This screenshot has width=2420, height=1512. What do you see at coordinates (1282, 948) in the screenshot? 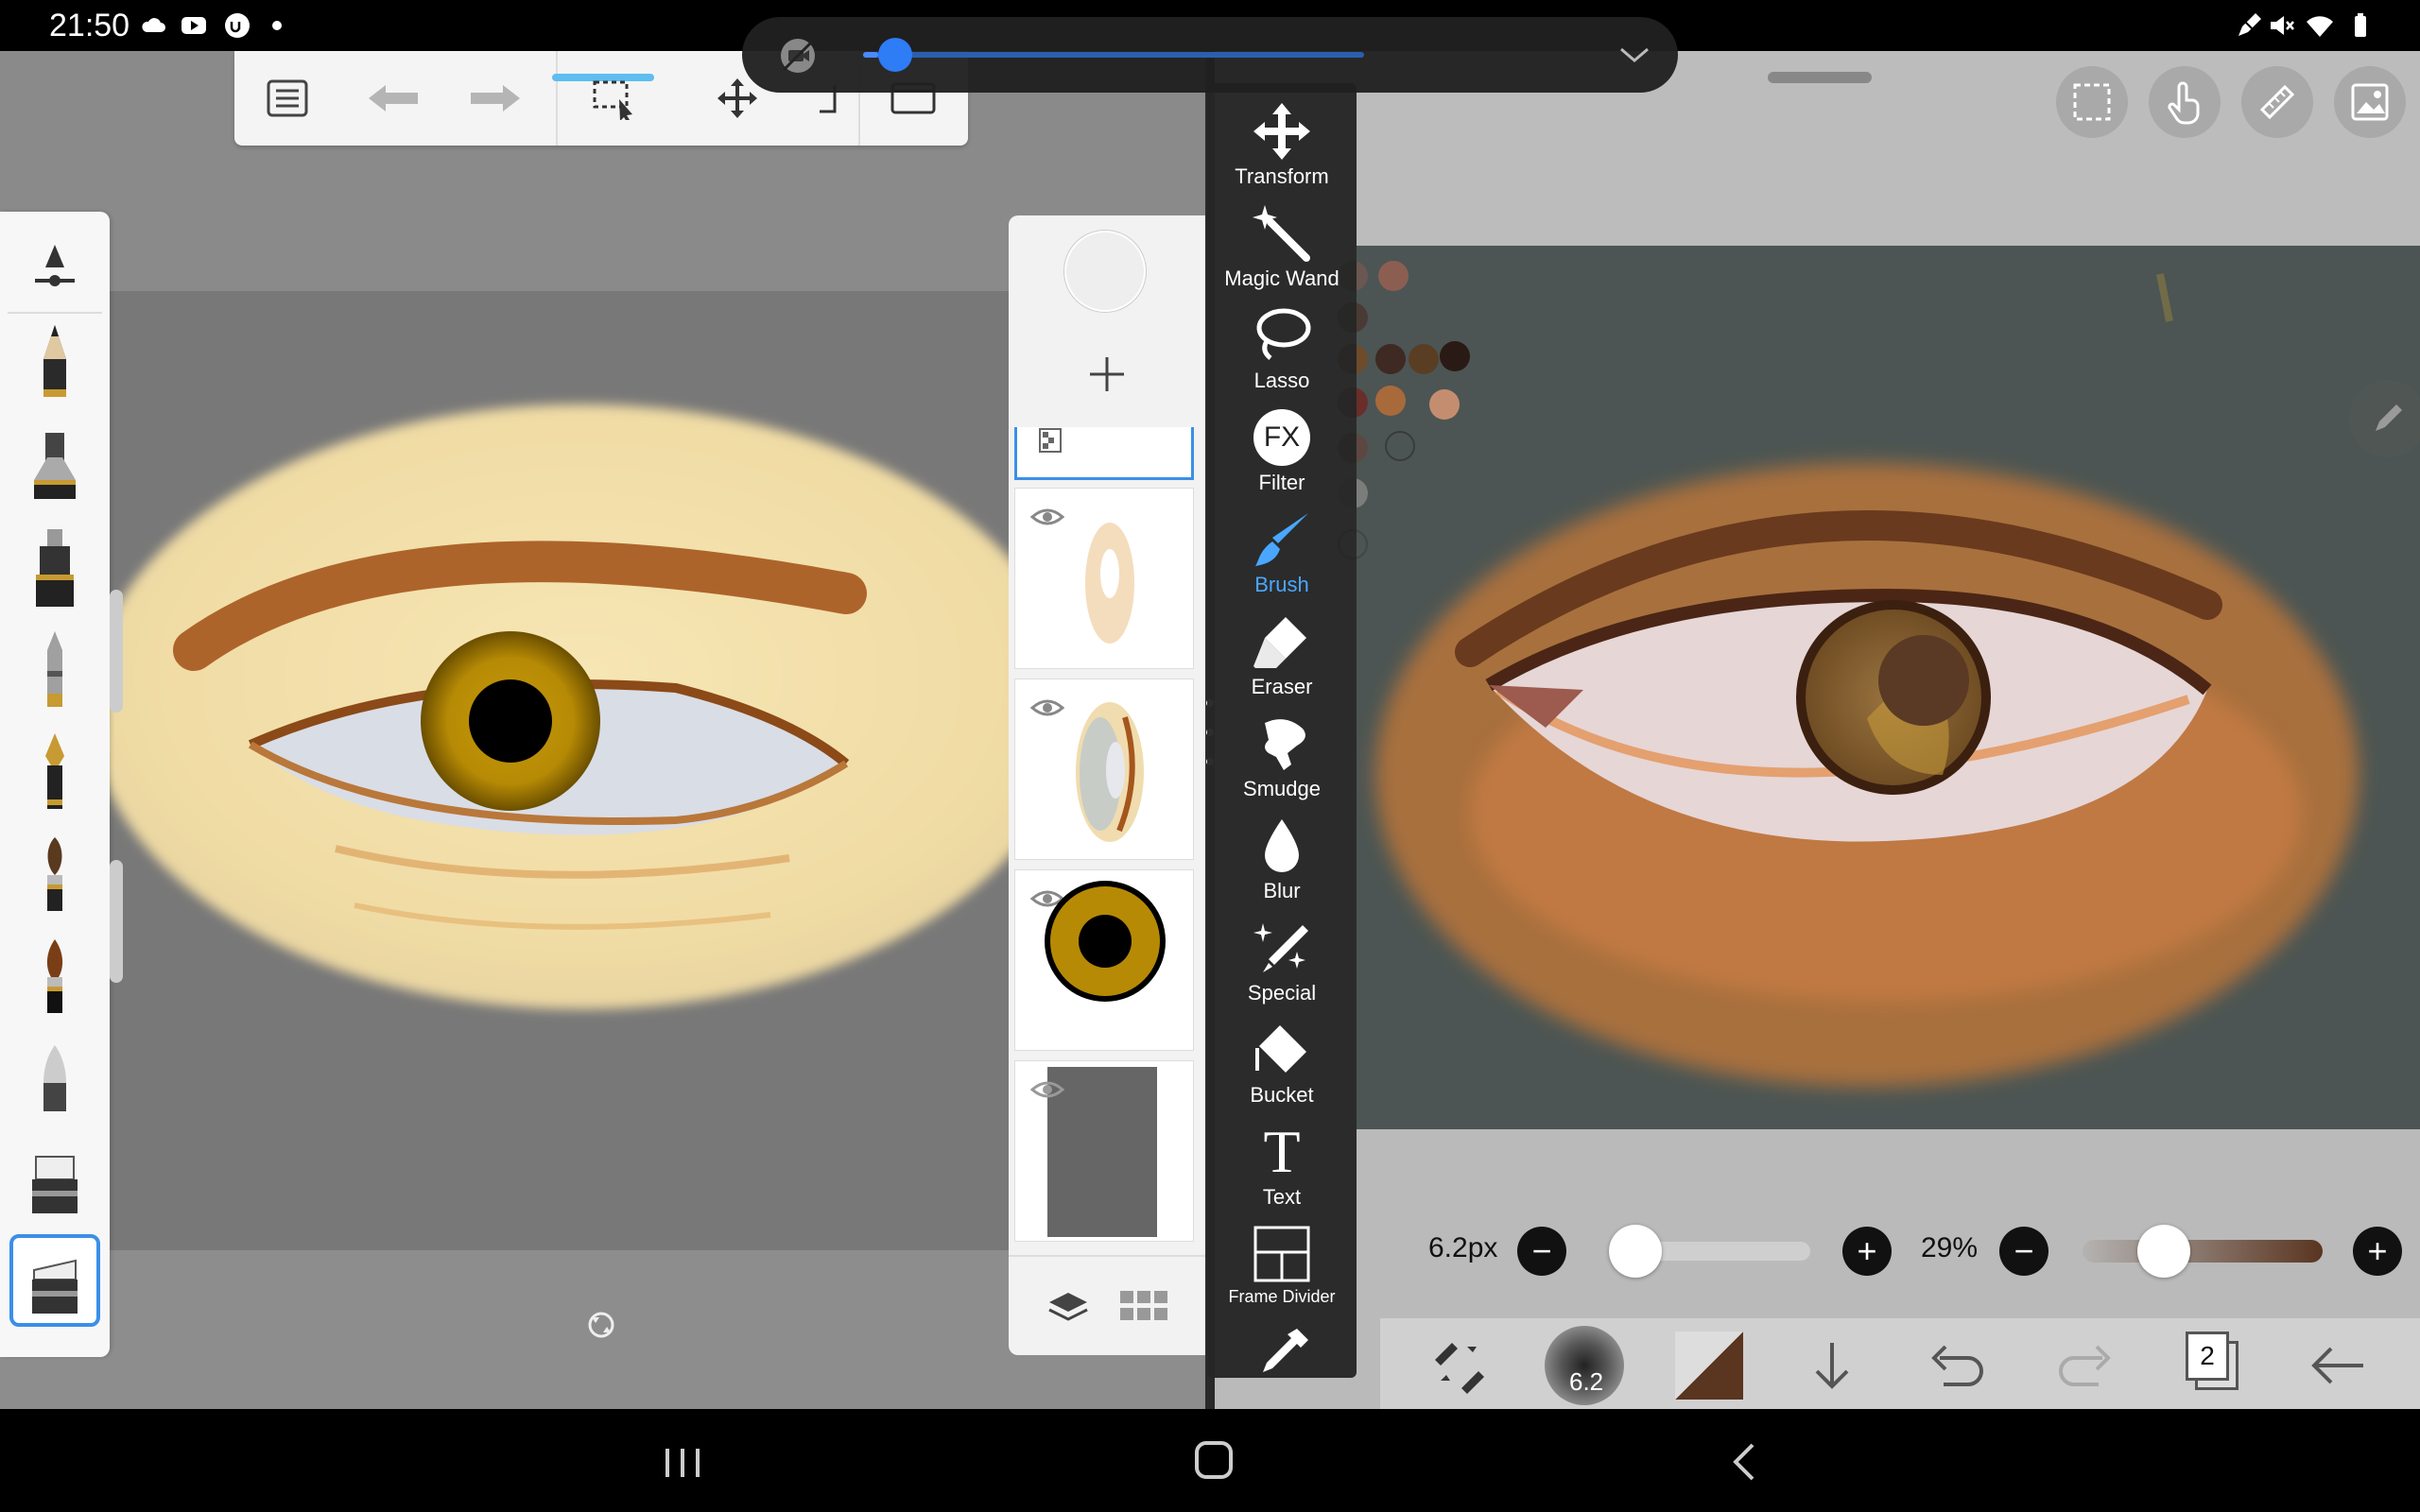
I see `special-icon` at bounding box center [1282, 948].